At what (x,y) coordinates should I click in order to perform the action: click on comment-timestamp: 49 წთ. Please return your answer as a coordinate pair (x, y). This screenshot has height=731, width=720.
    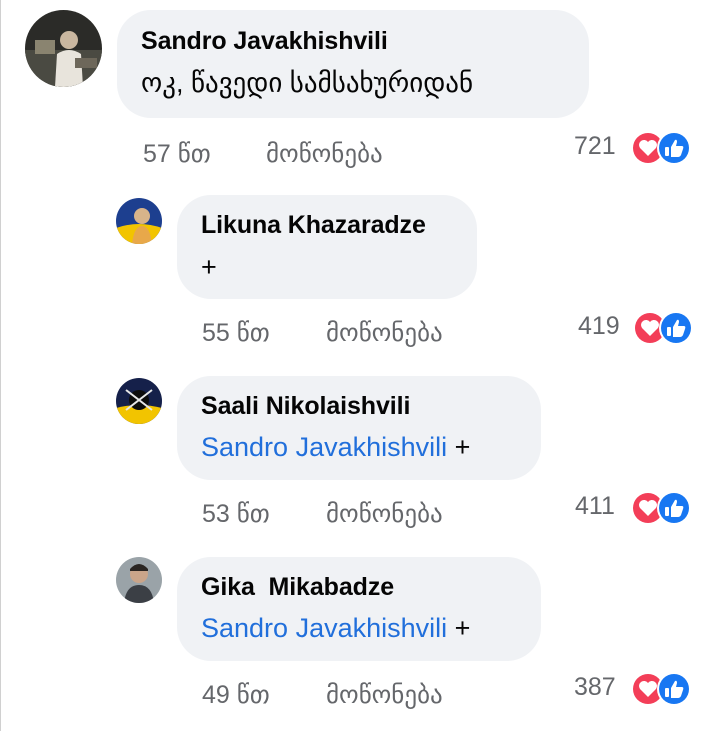
    Looking at the image, I should click on (236, 695).